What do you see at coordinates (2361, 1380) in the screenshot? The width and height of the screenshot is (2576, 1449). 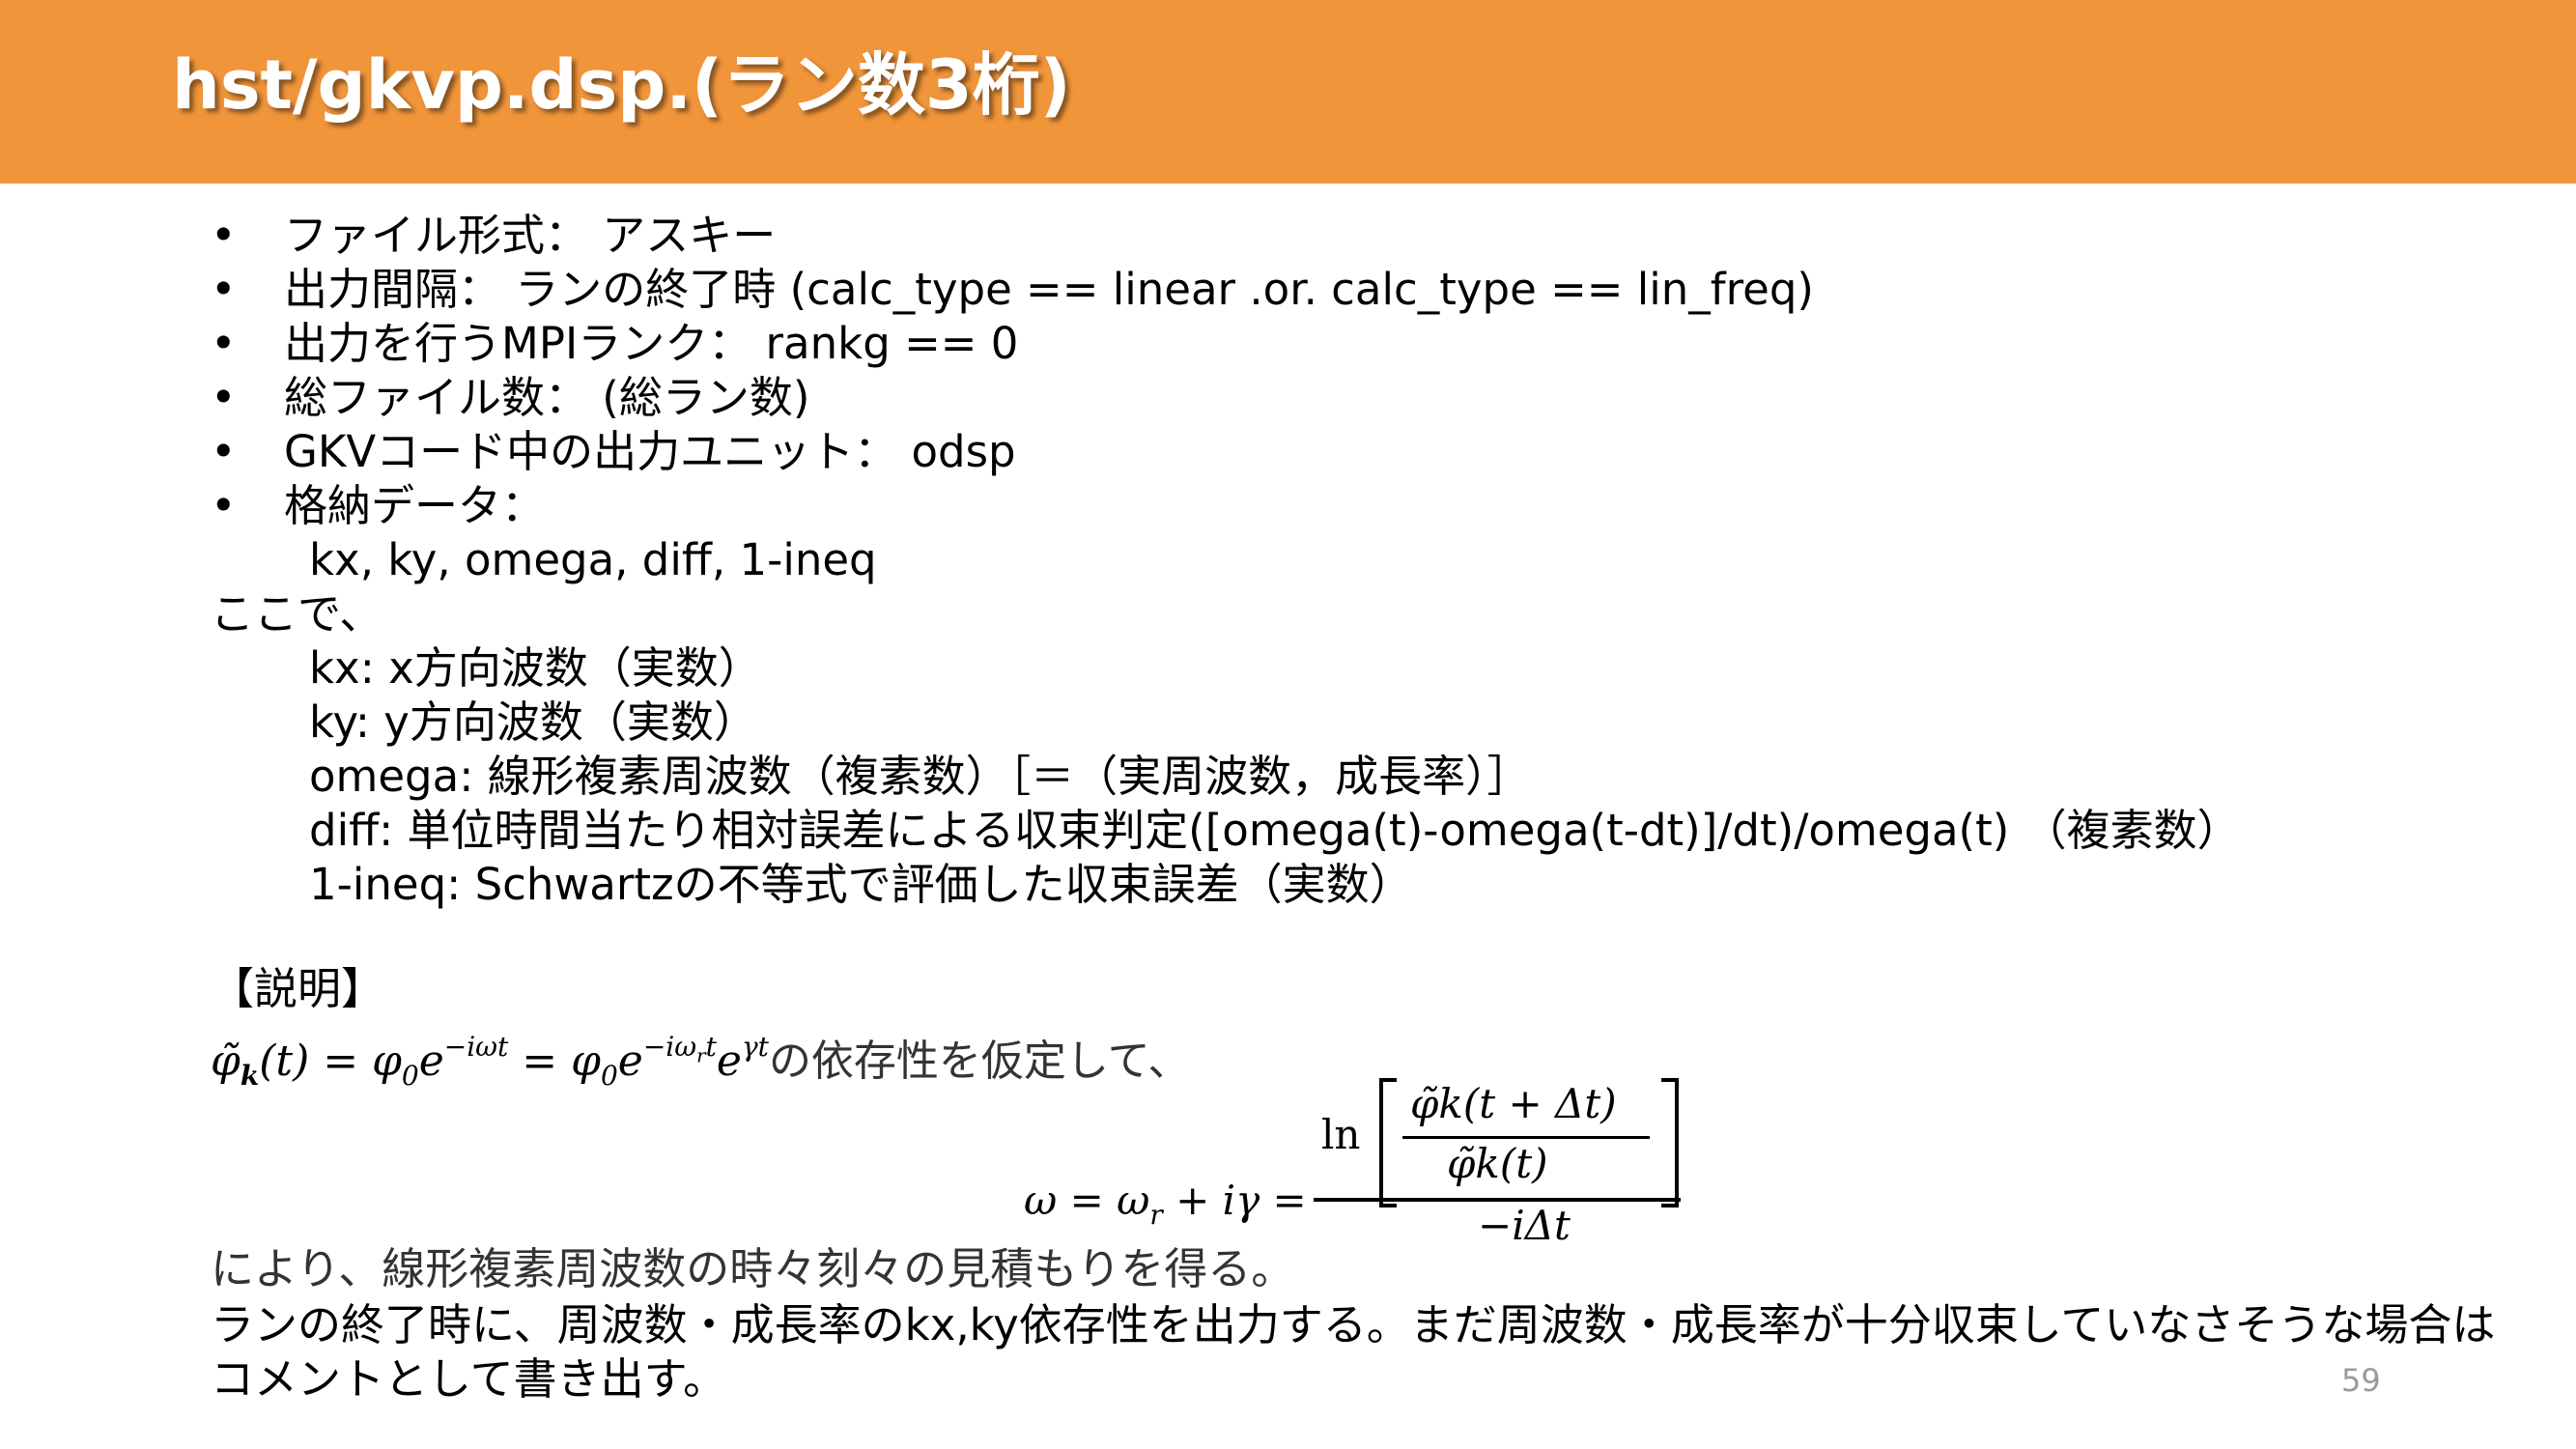 I see `page-number: 59` at bounding box center [2361, 1380].